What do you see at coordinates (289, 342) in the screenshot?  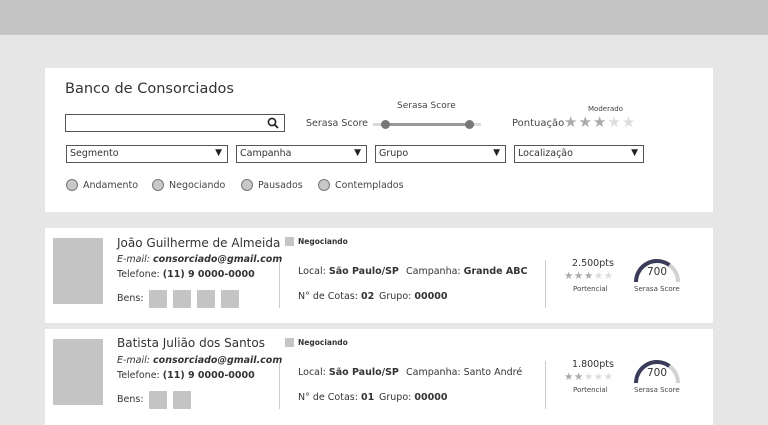 I see `status-badge-square` at bounding box center [289, 342].